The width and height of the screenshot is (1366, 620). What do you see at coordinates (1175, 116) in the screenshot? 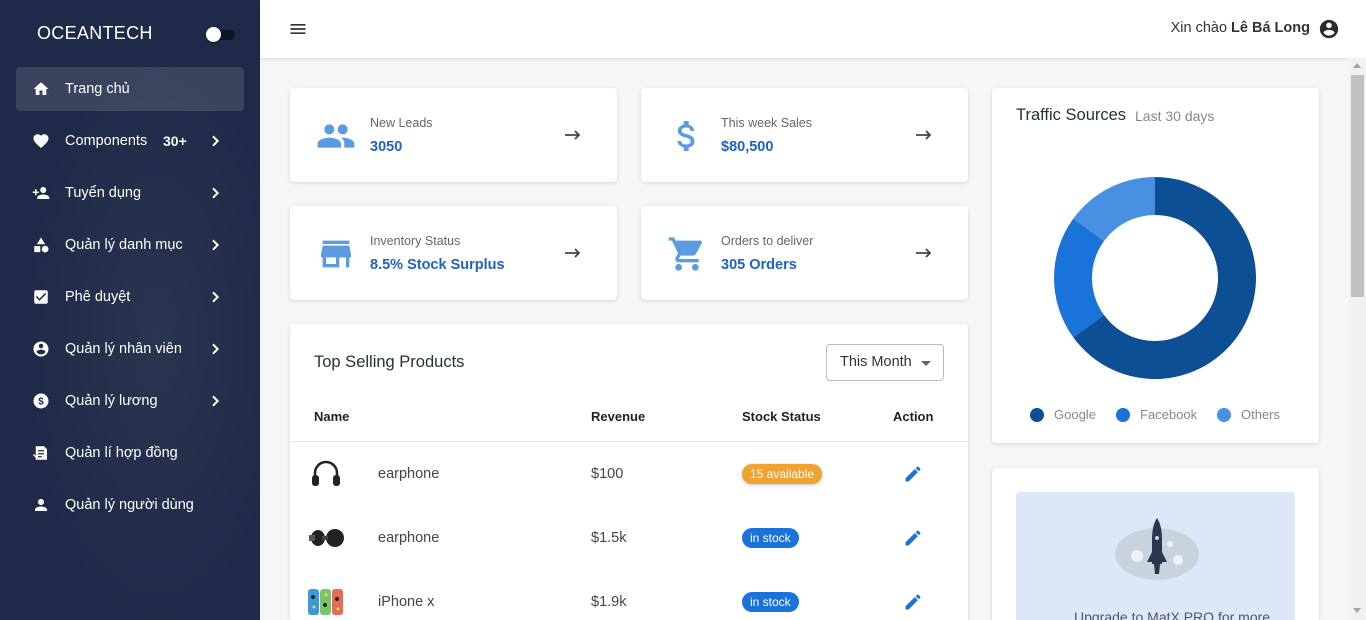
I see `card-subtitle: Last 30 days` at bounding box center [1175, 116].